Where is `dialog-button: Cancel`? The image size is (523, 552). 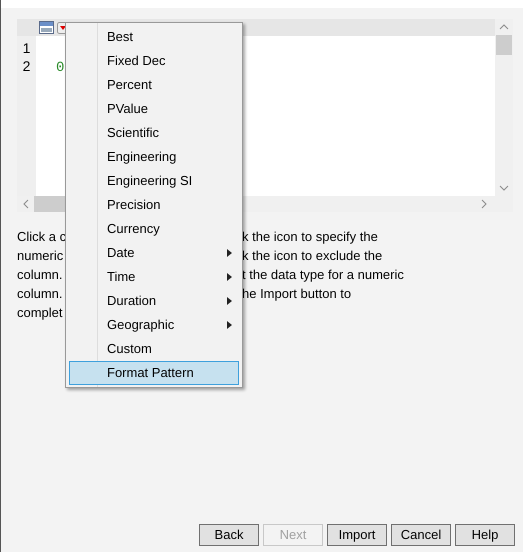
dialog-button: Cancel is located at coordinates (421, 535).